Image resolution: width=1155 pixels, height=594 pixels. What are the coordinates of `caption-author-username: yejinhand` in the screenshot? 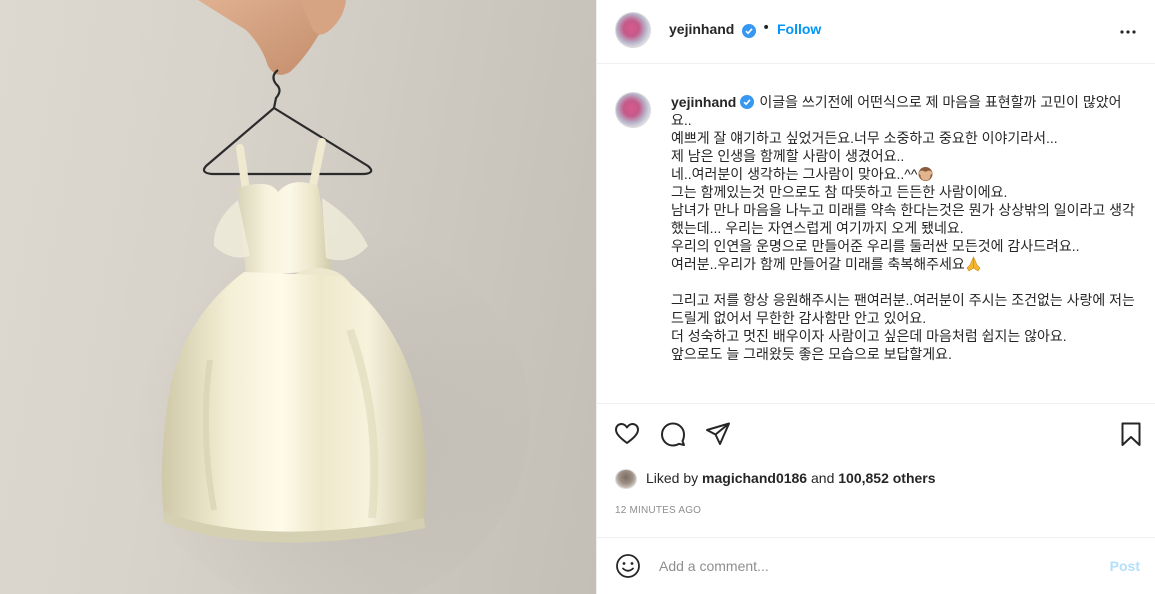 It's located at (703, 102).